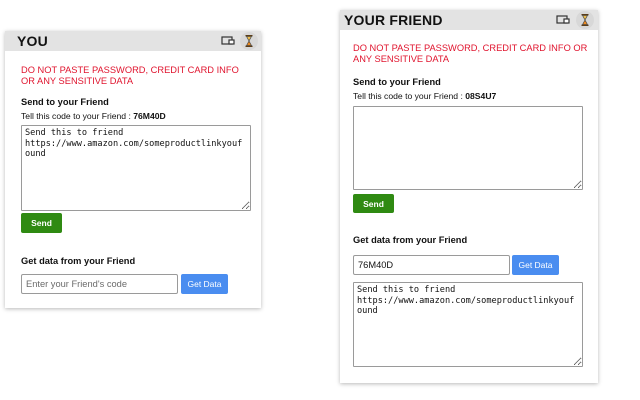  Describe the element at coordinates (468, 148) in the screenshot. I see `send-message-textarea` at that location.